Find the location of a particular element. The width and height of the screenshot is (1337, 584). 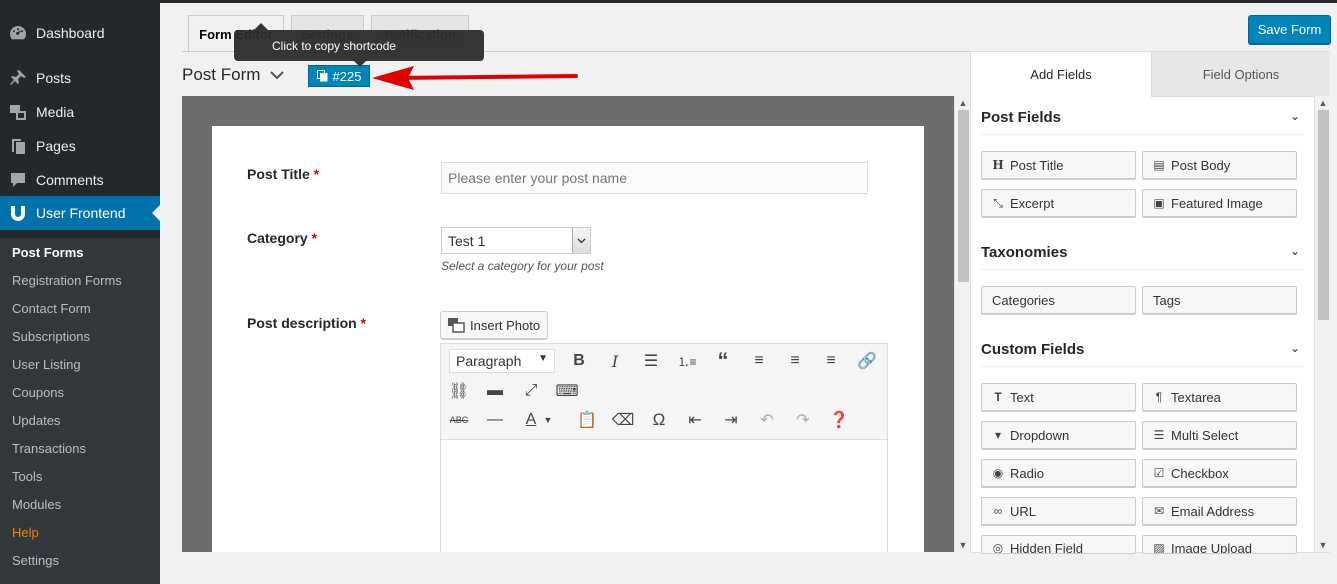

field-button-featured-image: ▣ Featured Image is located at coordinates (1219, 203).